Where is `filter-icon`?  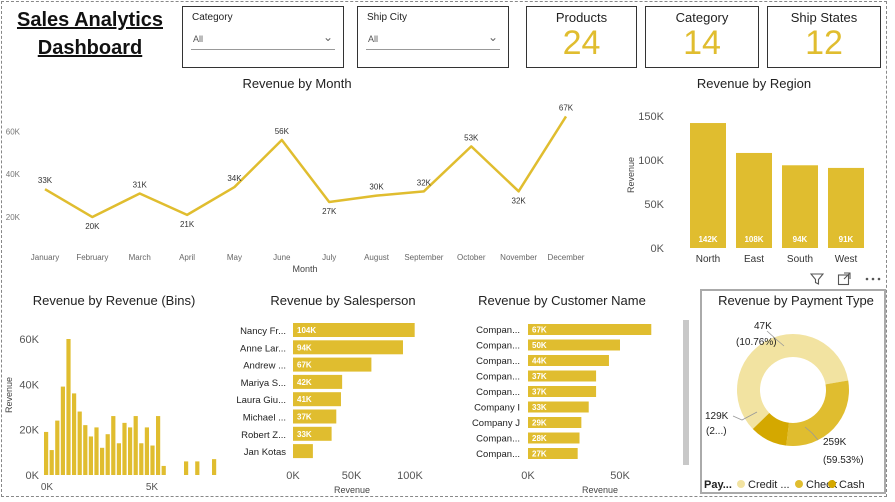
filter-icon is located at coordinates (817, 279).